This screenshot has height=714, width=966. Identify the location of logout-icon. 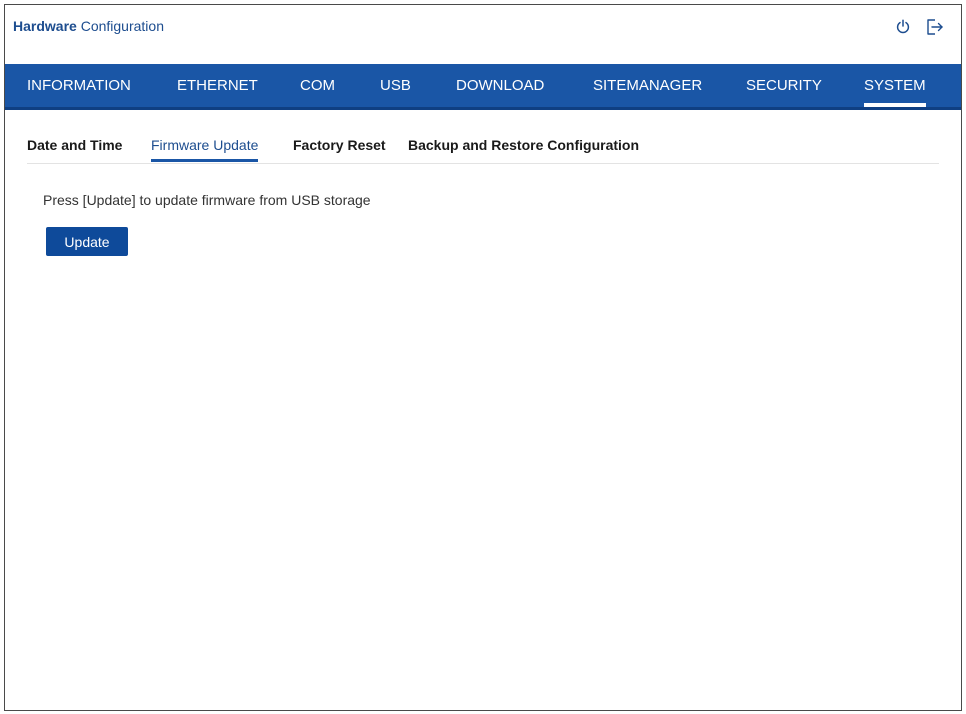
(935, 27).